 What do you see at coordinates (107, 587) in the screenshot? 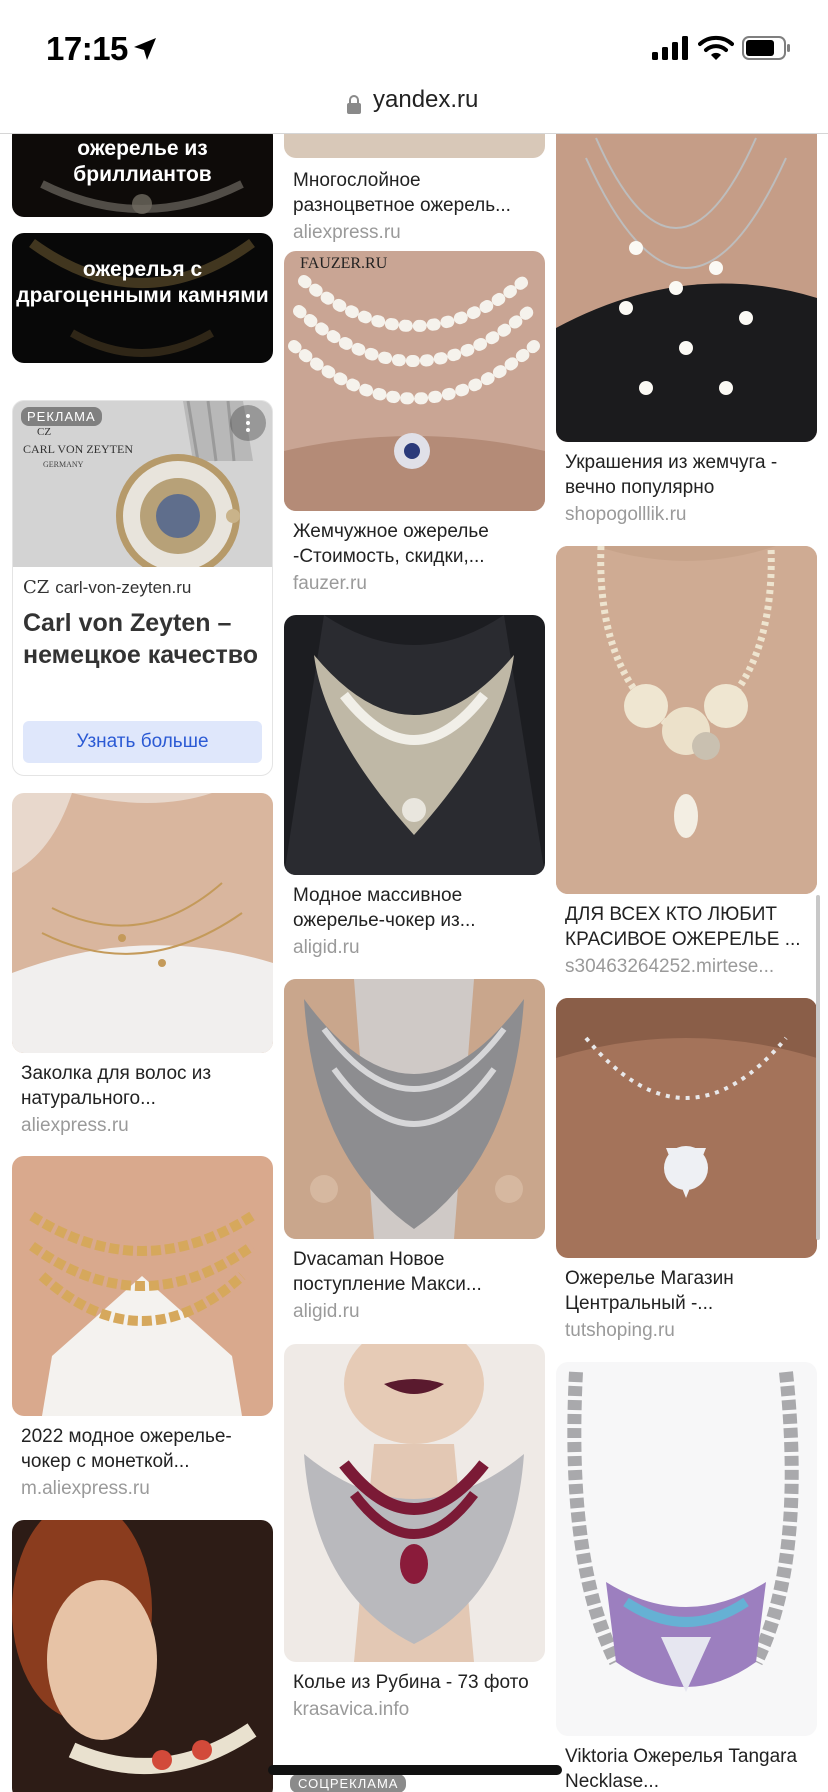
I see `ad-domain: CZ carl-von-zeyten.ru` at bounding box center [107, 587].